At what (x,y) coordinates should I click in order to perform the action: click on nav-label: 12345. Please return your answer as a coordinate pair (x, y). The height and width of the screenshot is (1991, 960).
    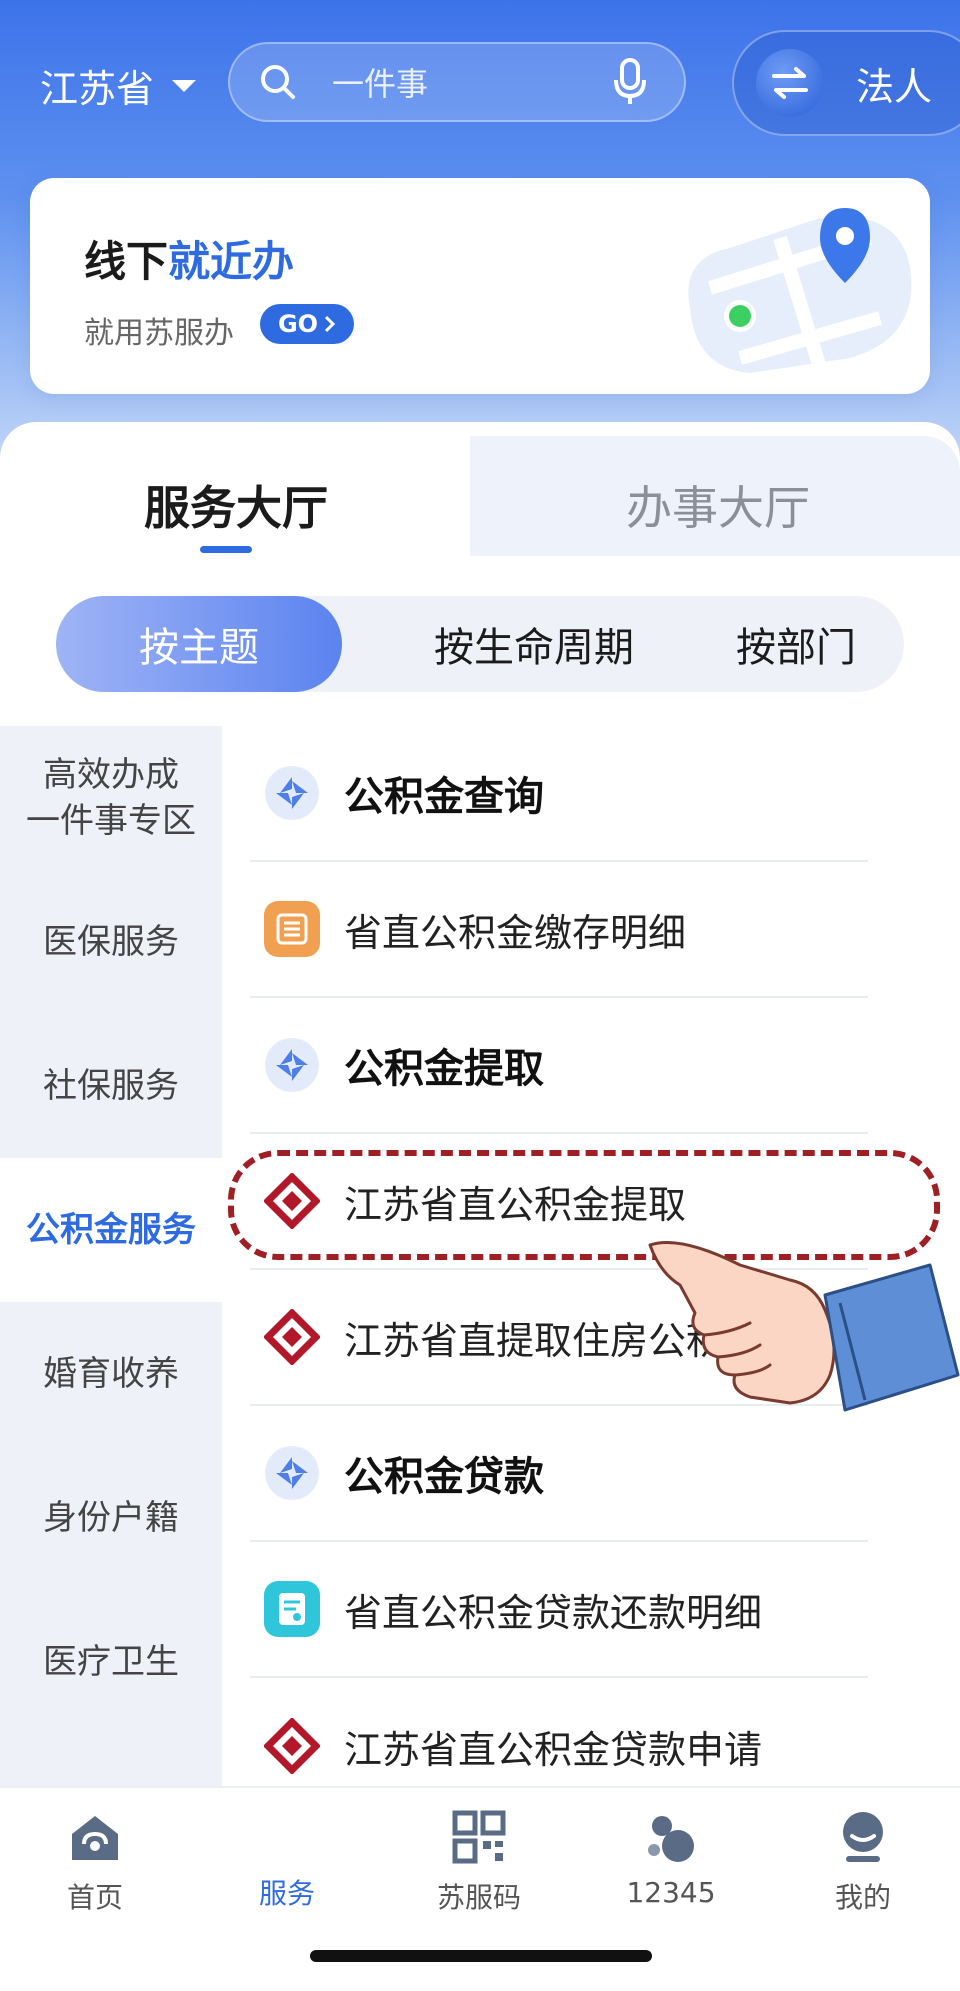
    Looking at the image, I should click on (671, 1892).